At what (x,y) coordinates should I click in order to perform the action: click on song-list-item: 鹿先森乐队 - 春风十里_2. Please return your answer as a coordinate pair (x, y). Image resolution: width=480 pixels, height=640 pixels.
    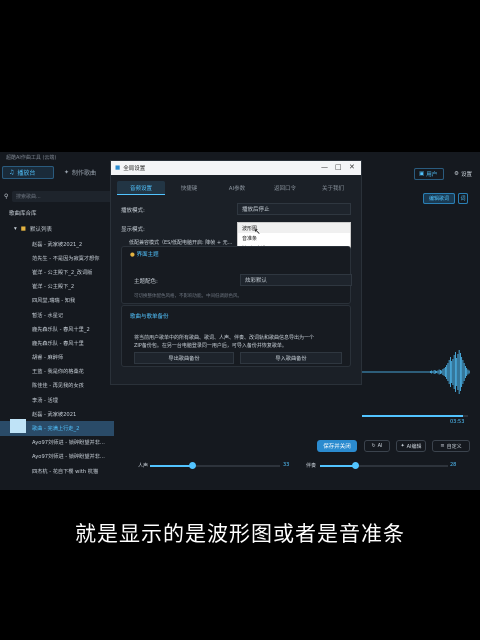
    Looking at the image, I should click on (57, 329).